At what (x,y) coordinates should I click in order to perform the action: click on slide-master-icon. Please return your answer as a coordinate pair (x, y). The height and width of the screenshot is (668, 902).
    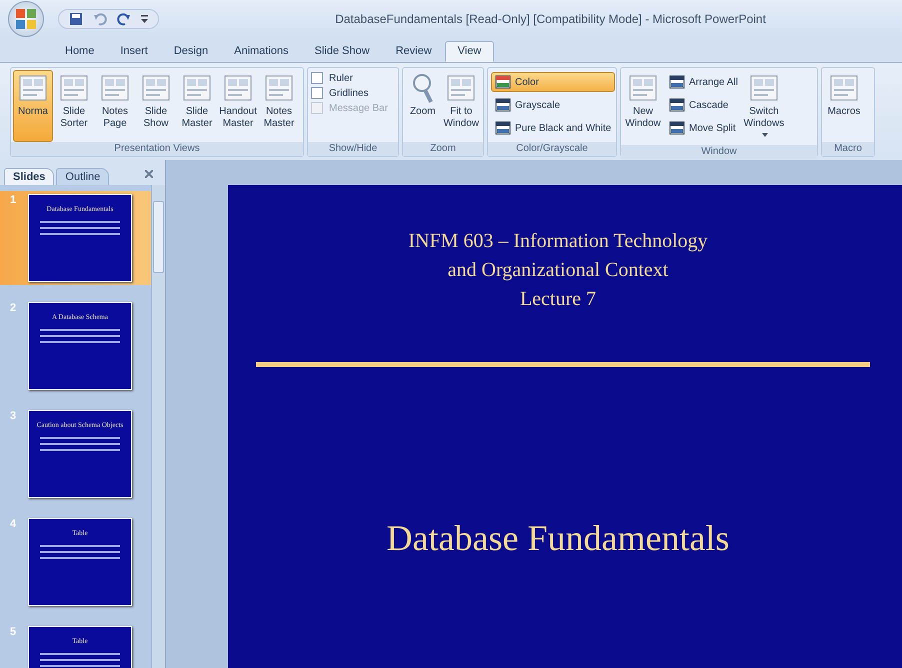
    Looking at the image, I should click on (197, 88).